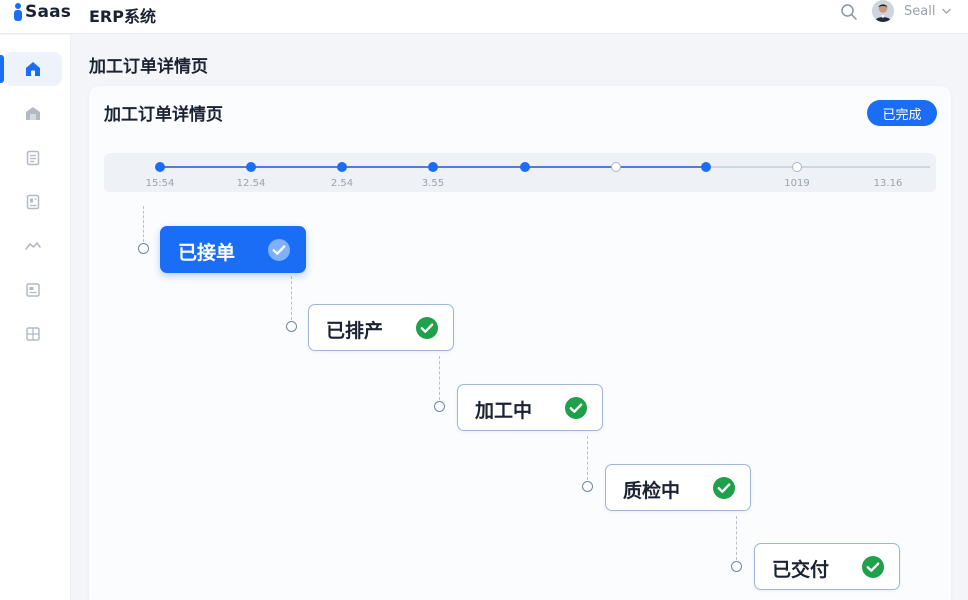  I want to click on status-badge: 已完成, so click(902, 113).